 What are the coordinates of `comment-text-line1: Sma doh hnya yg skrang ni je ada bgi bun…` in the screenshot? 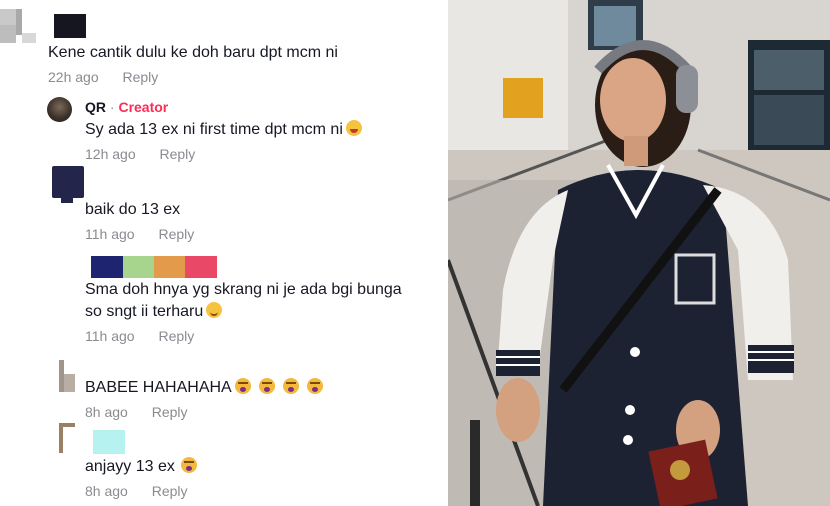 It's located at (243, 289).